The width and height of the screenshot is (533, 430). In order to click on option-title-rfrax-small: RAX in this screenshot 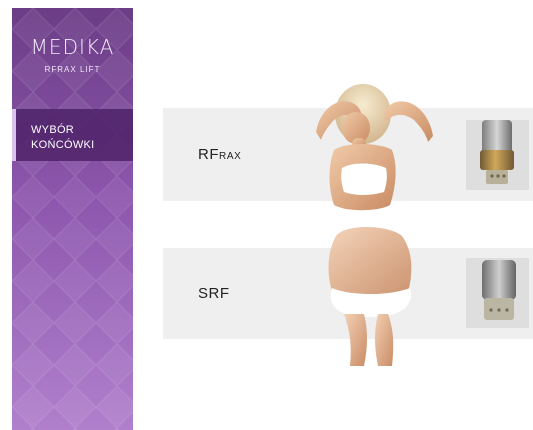, I will do `click(230, 156)`.